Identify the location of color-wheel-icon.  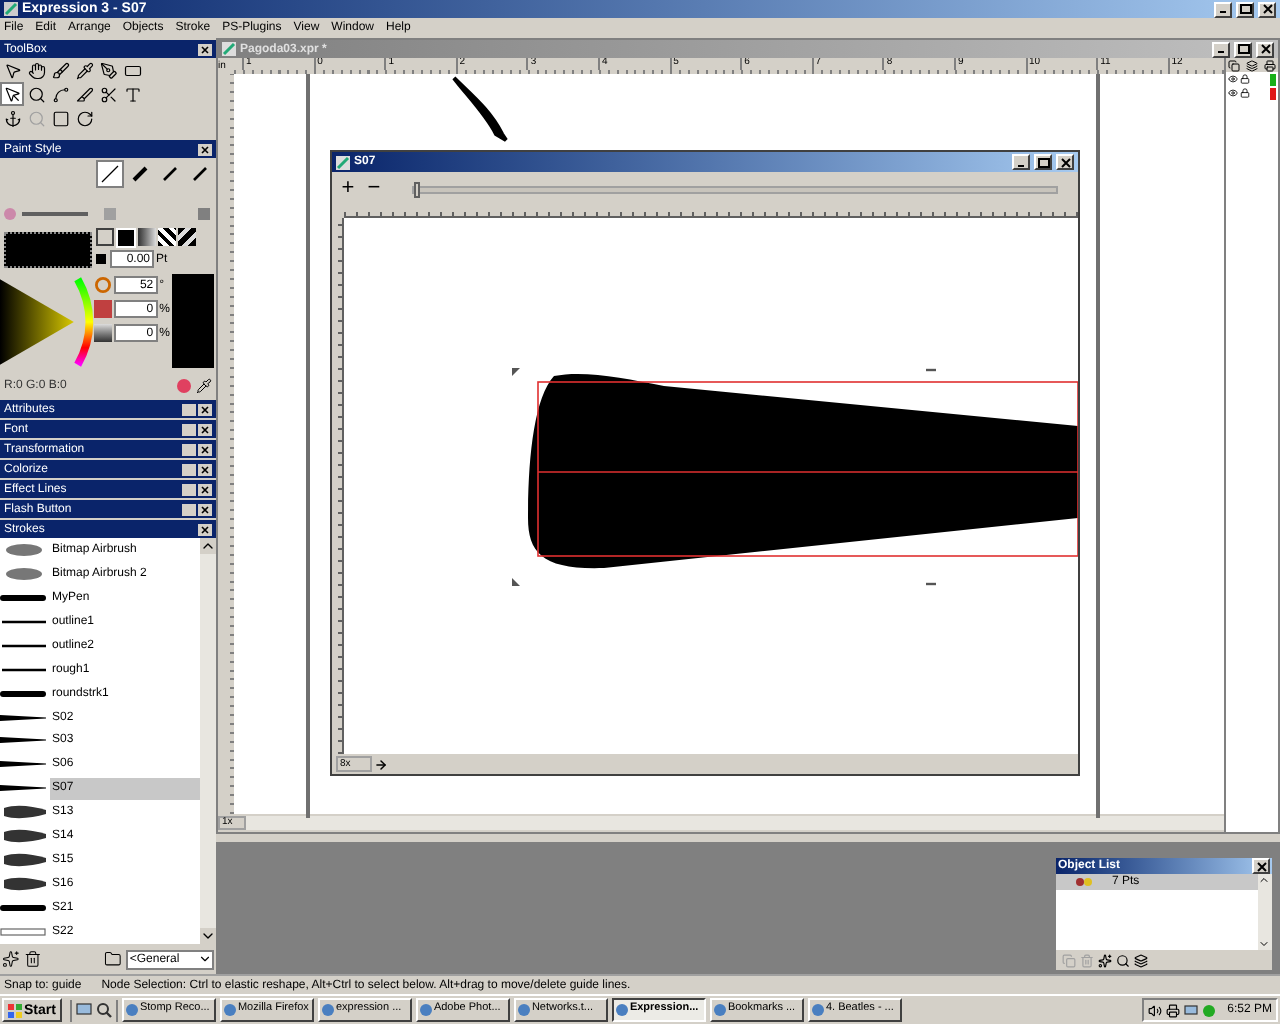
(10, 214).